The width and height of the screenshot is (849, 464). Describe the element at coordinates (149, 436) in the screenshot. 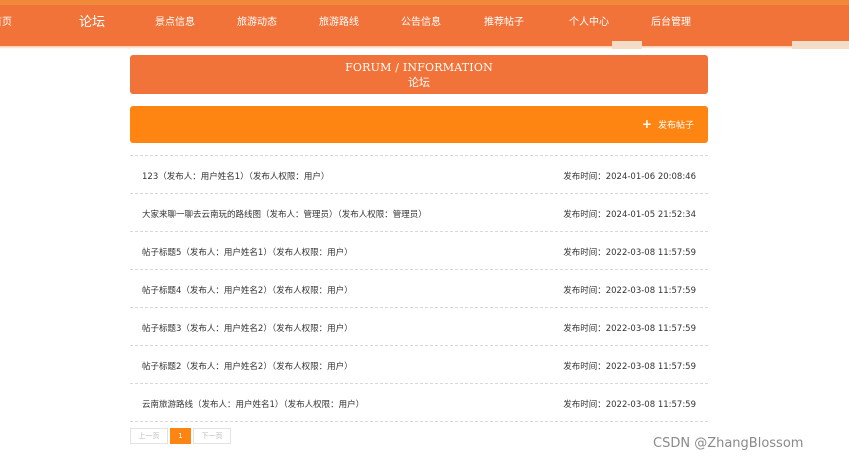

I see `prev-page-button: 上一页` at that location.